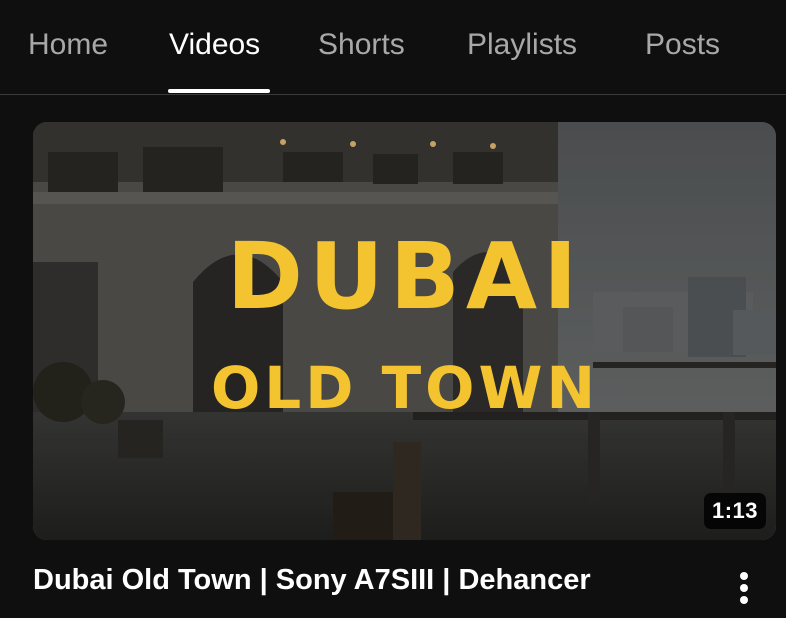  What do you see at coordinates (219, 91) in the screenshot?
I see `active-tab-indicator` at bounding box center [219, 91].